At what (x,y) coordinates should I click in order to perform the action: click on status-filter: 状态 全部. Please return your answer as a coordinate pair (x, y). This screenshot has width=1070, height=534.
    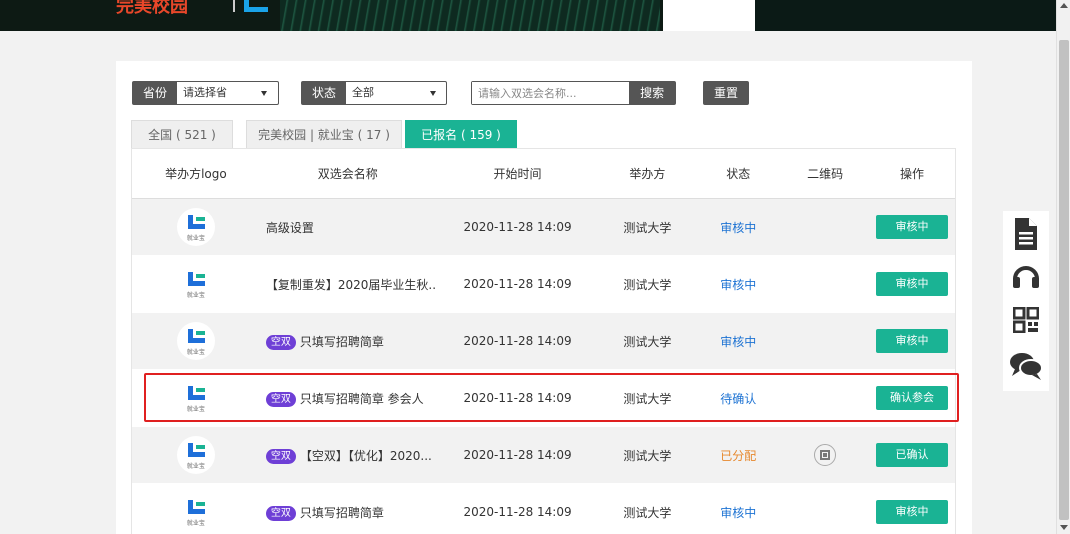
    Looking at the image, I should click on (374, 93).